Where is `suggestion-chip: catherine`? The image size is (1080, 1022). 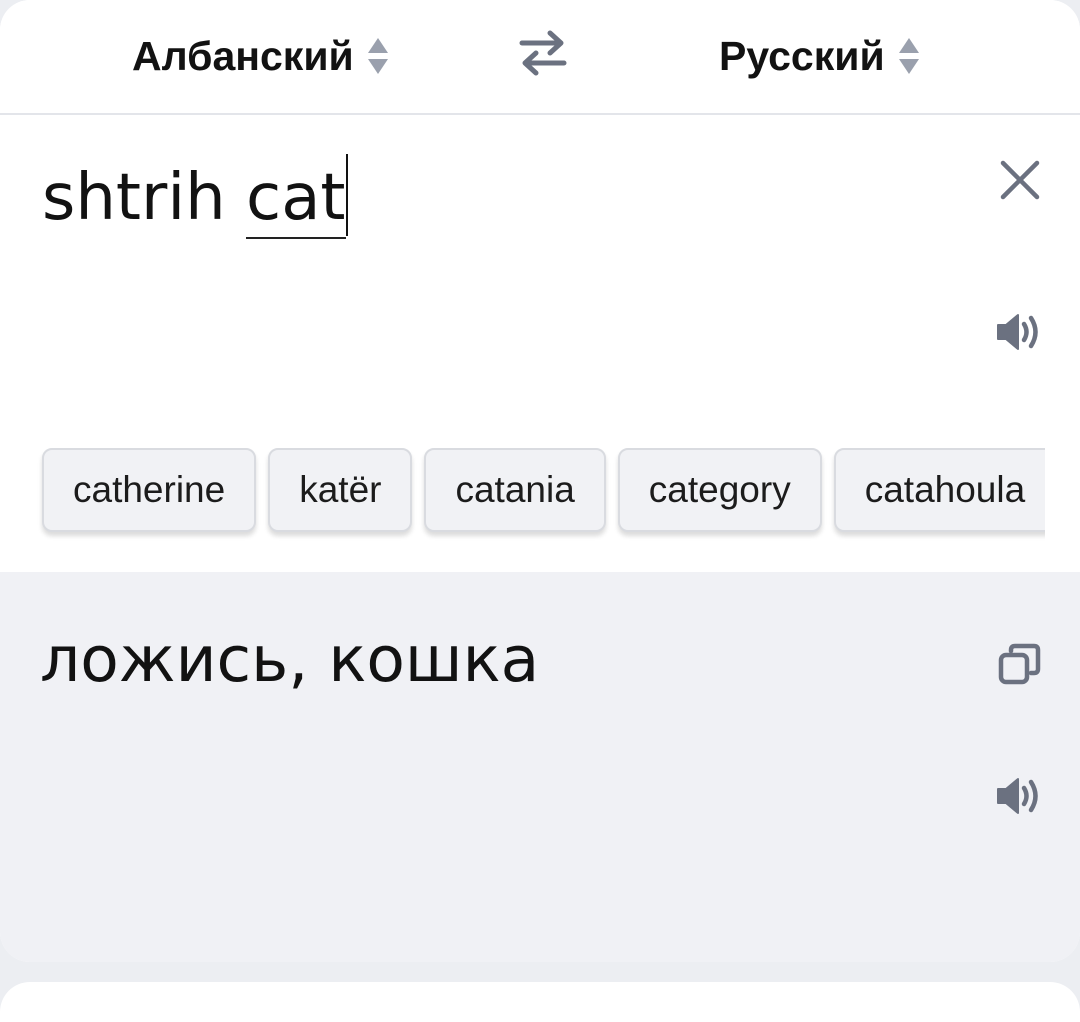
suggestion-chip: catherine is located at coordinates (149, 490).